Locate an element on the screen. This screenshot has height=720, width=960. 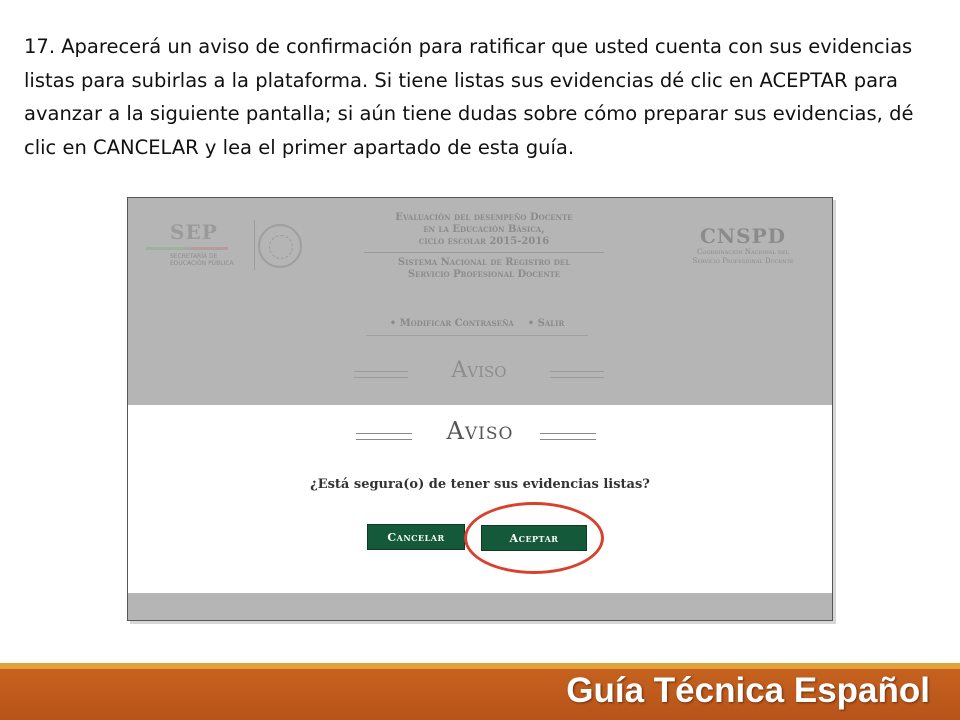
highlight-circle is located at coordinates (534, 538).